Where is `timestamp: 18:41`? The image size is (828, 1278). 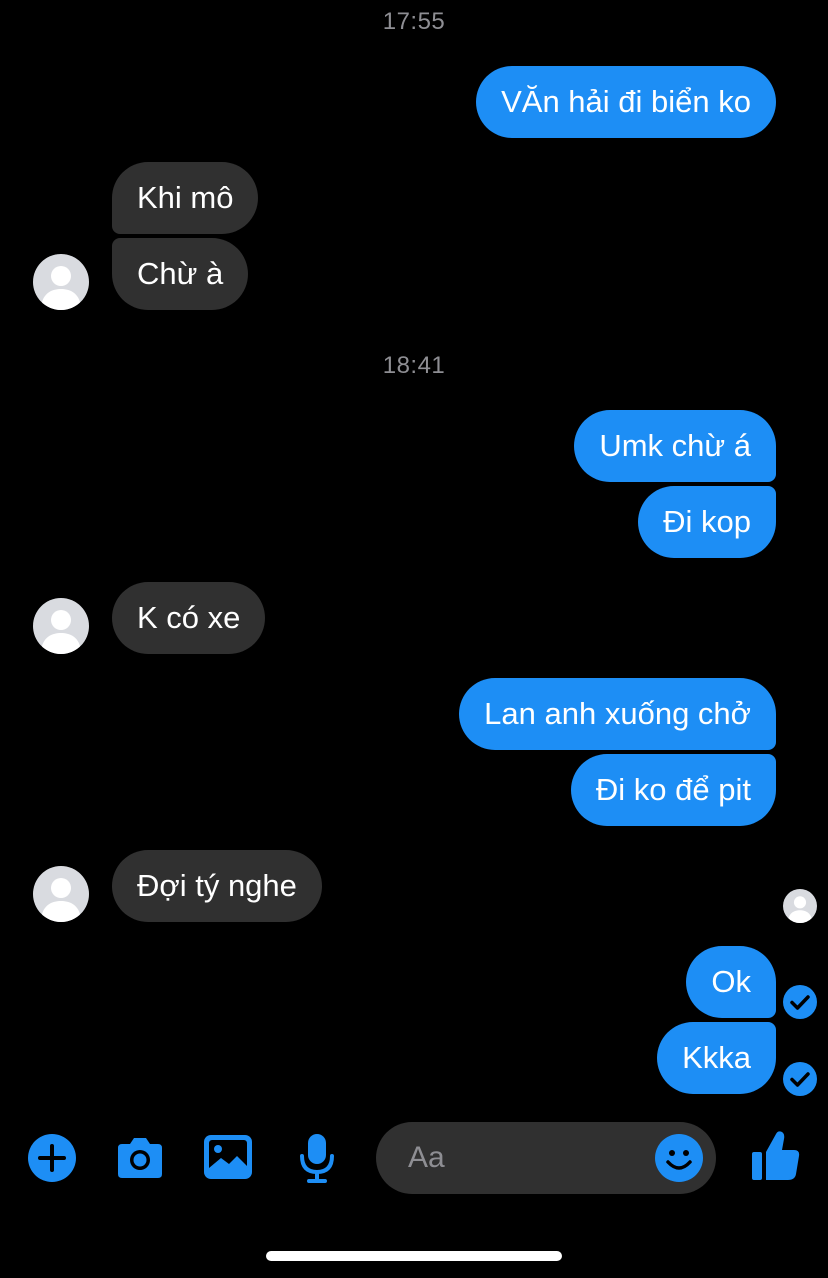
timestamp: 18:41 is located at coordinates (414, 365).